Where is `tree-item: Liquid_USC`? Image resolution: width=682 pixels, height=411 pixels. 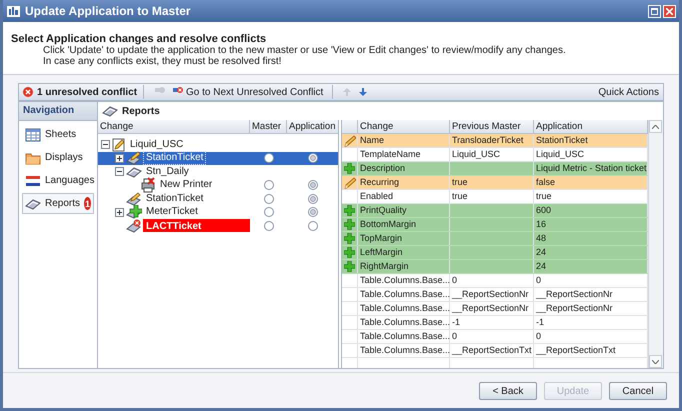
tree-item: Liquid_USC is located at coordinates (156, 145).